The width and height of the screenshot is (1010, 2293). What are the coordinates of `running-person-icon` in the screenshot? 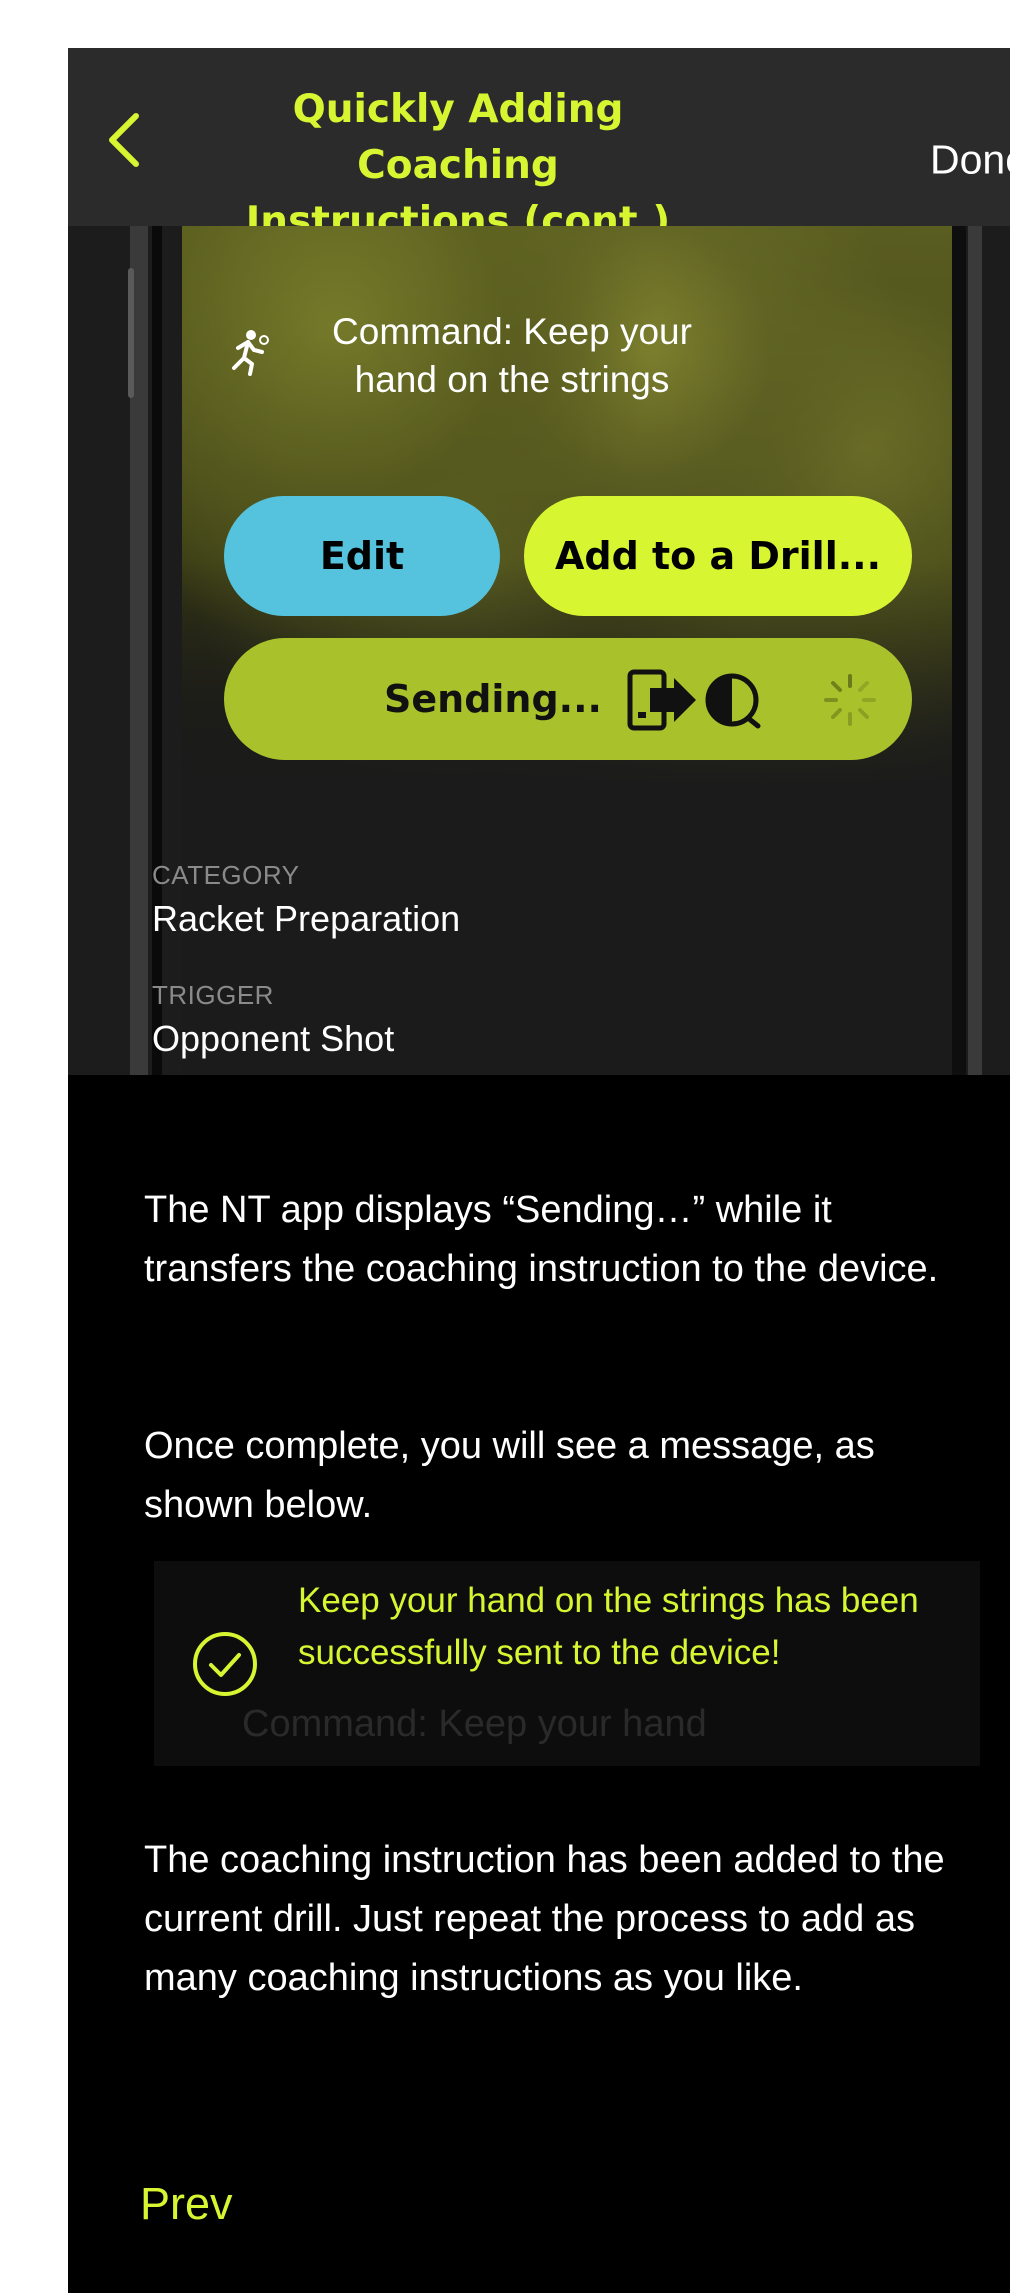 It's located at (250, 353).